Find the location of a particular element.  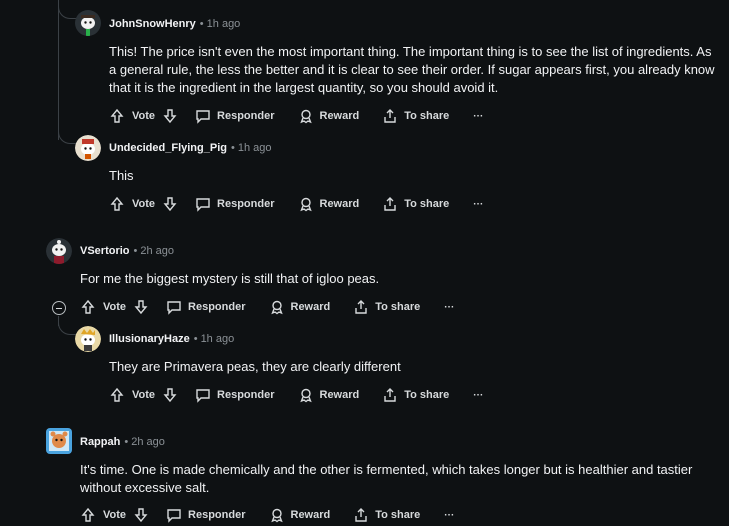

author-link: Rappah is located at coordinates (100, 442).